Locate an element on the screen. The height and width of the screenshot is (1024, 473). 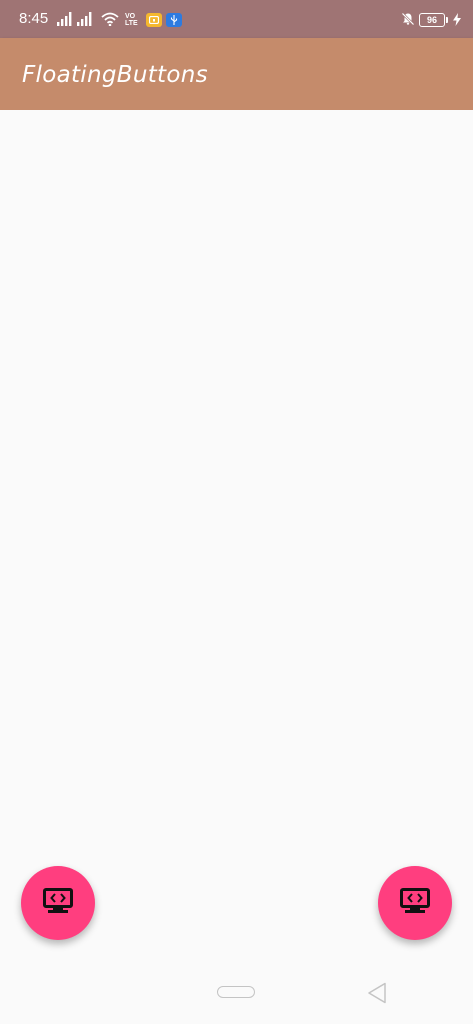
app-bar: FloatingButtons is located at coordinates (236, 74).